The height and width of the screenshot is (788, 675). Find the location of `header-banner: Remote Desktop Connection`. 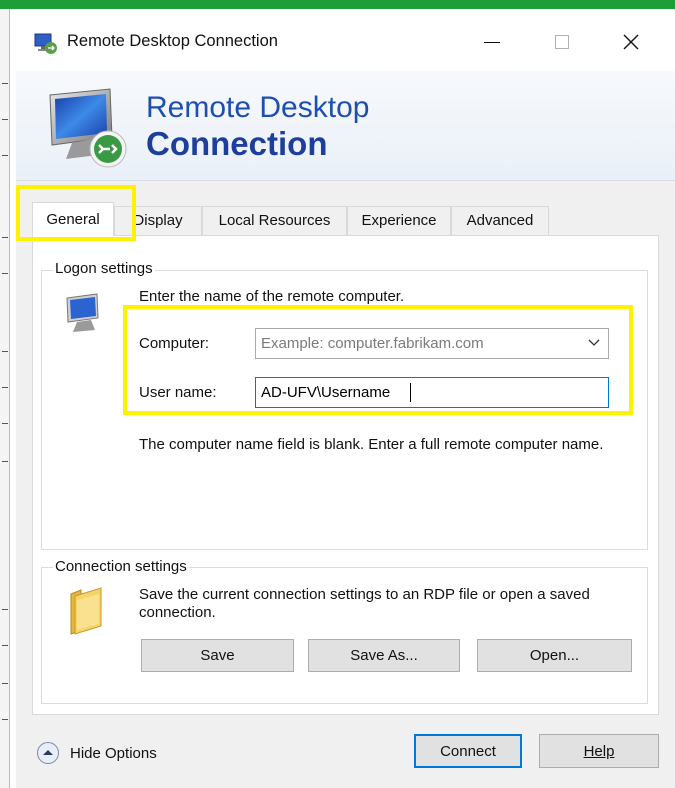

header-banner: Remote Desktop Connection is located at coordinates (345, 126).